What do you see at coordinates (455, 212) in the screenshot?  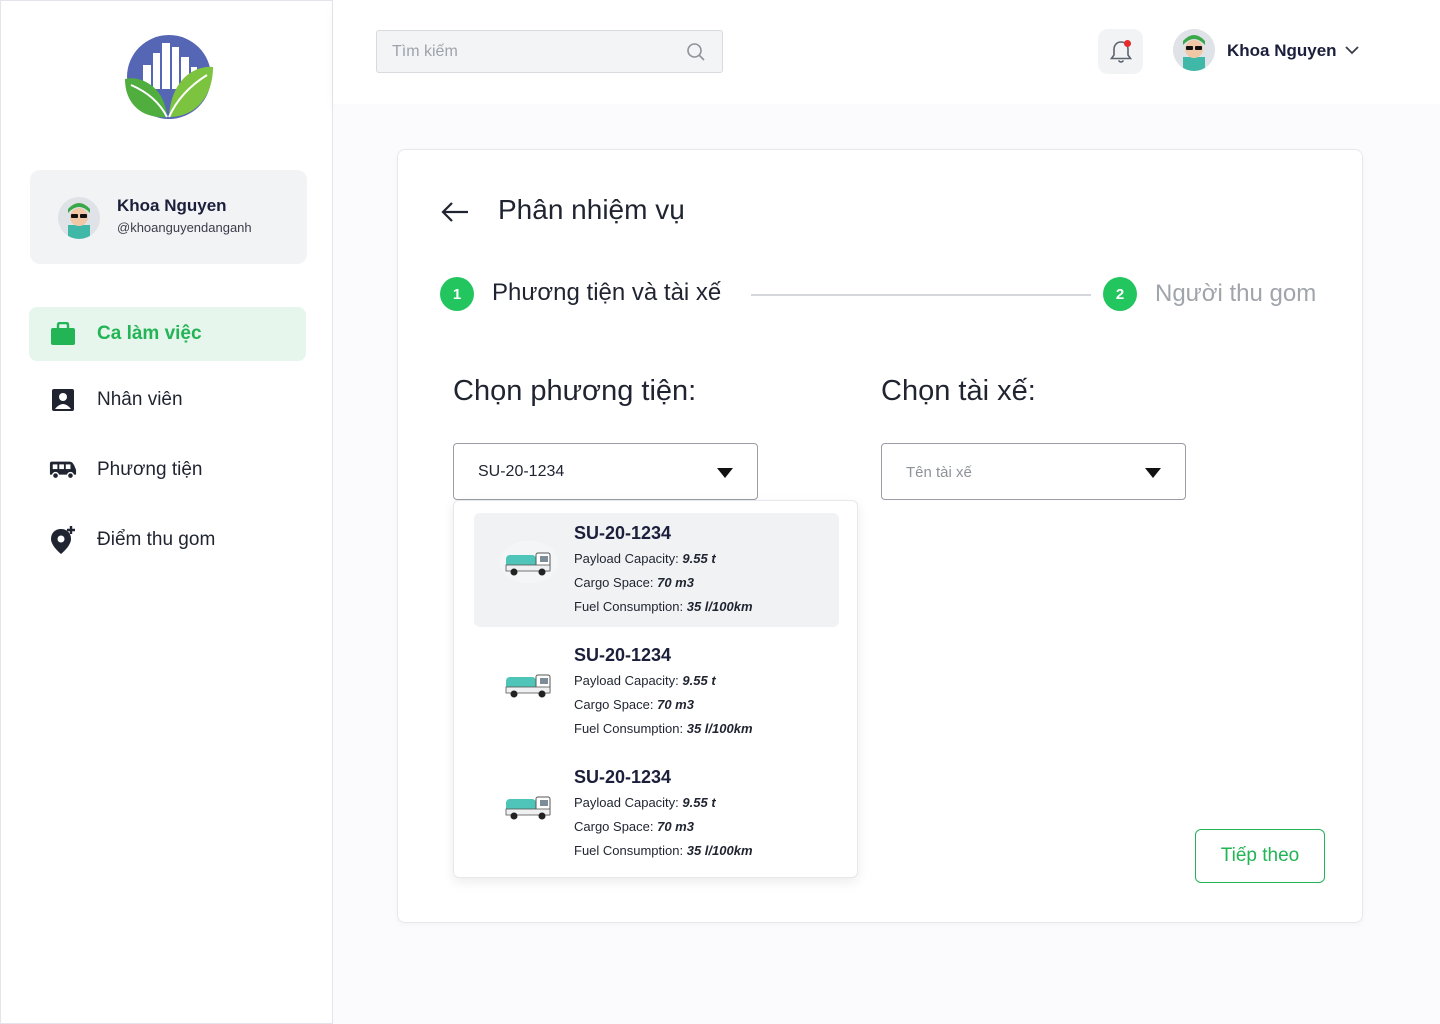 I see `back-arrow-icon` at bounding box center [455, 212].